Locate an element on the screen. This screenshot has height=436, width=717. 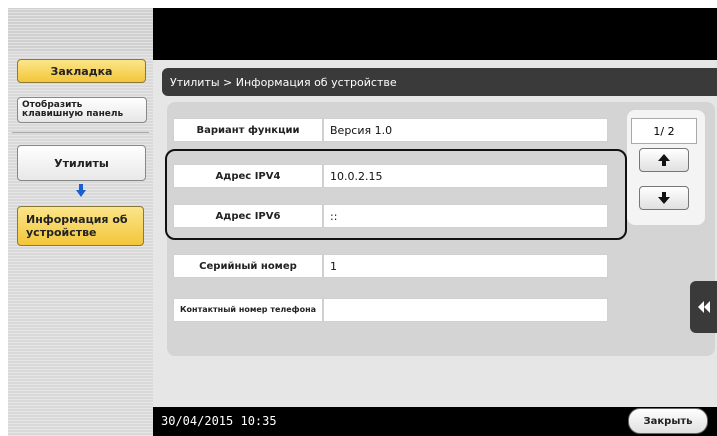
serial-number-label: Серийный номер is located at coordinates (248, 266).